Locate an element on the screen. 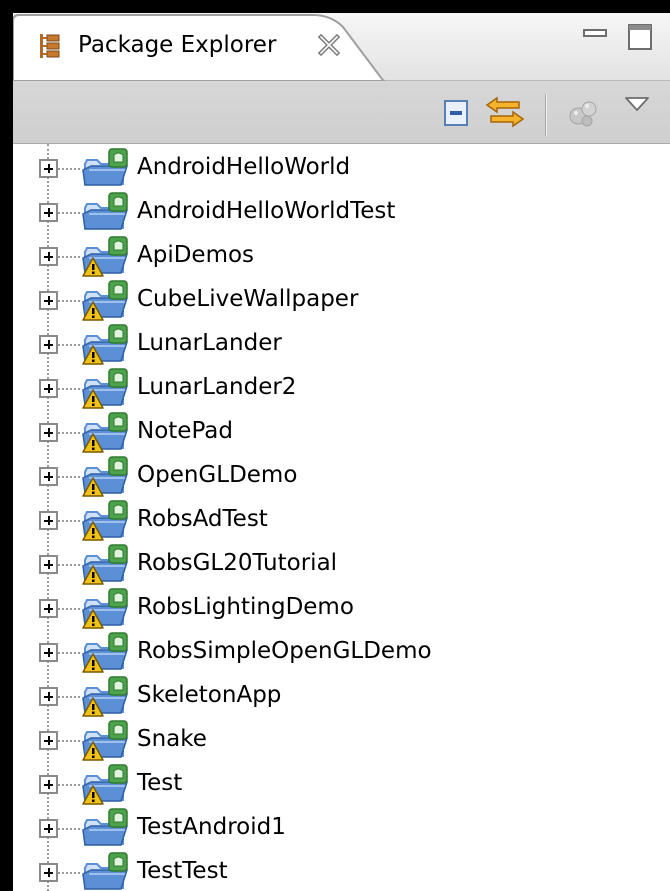  project-name: RobsSimpleOpenGLDemo is located at coordinates (284, 651).